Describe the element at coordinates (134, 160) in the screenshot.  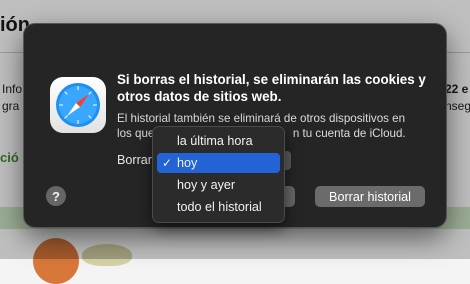
I see `clear-period-label: Borrar` at that location.